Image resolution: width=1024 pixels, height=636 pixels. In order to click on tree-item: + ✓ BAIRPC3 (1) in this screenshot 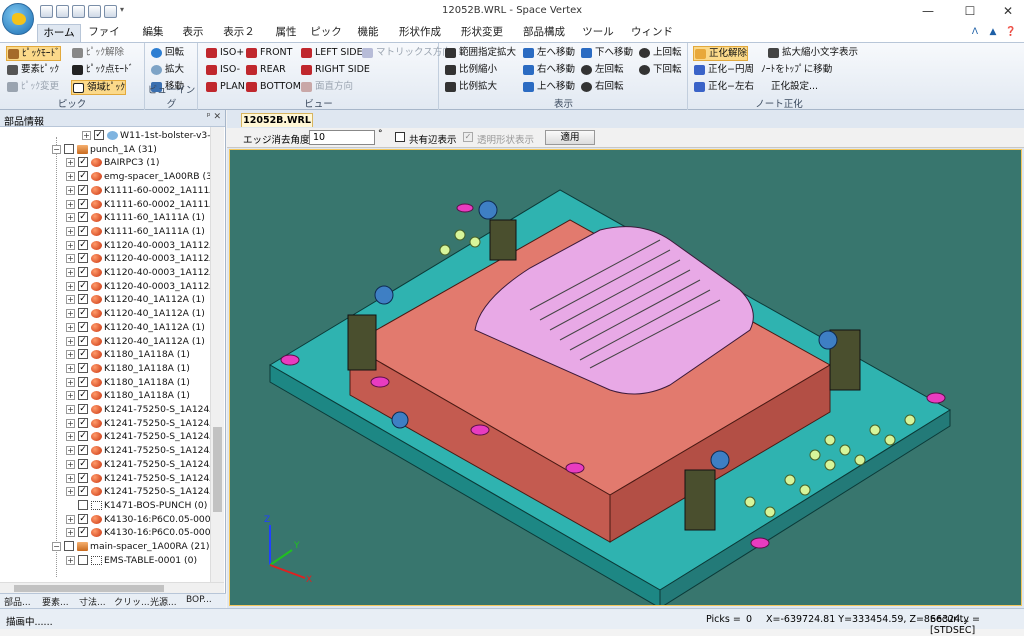, I will do `click(105, 163)`.